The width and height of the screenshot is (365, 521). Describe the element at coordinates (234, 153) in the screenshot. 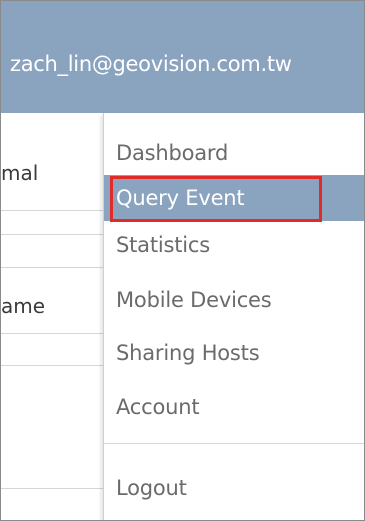

I see `menu-item-dashboard: Dashboard` at that location.